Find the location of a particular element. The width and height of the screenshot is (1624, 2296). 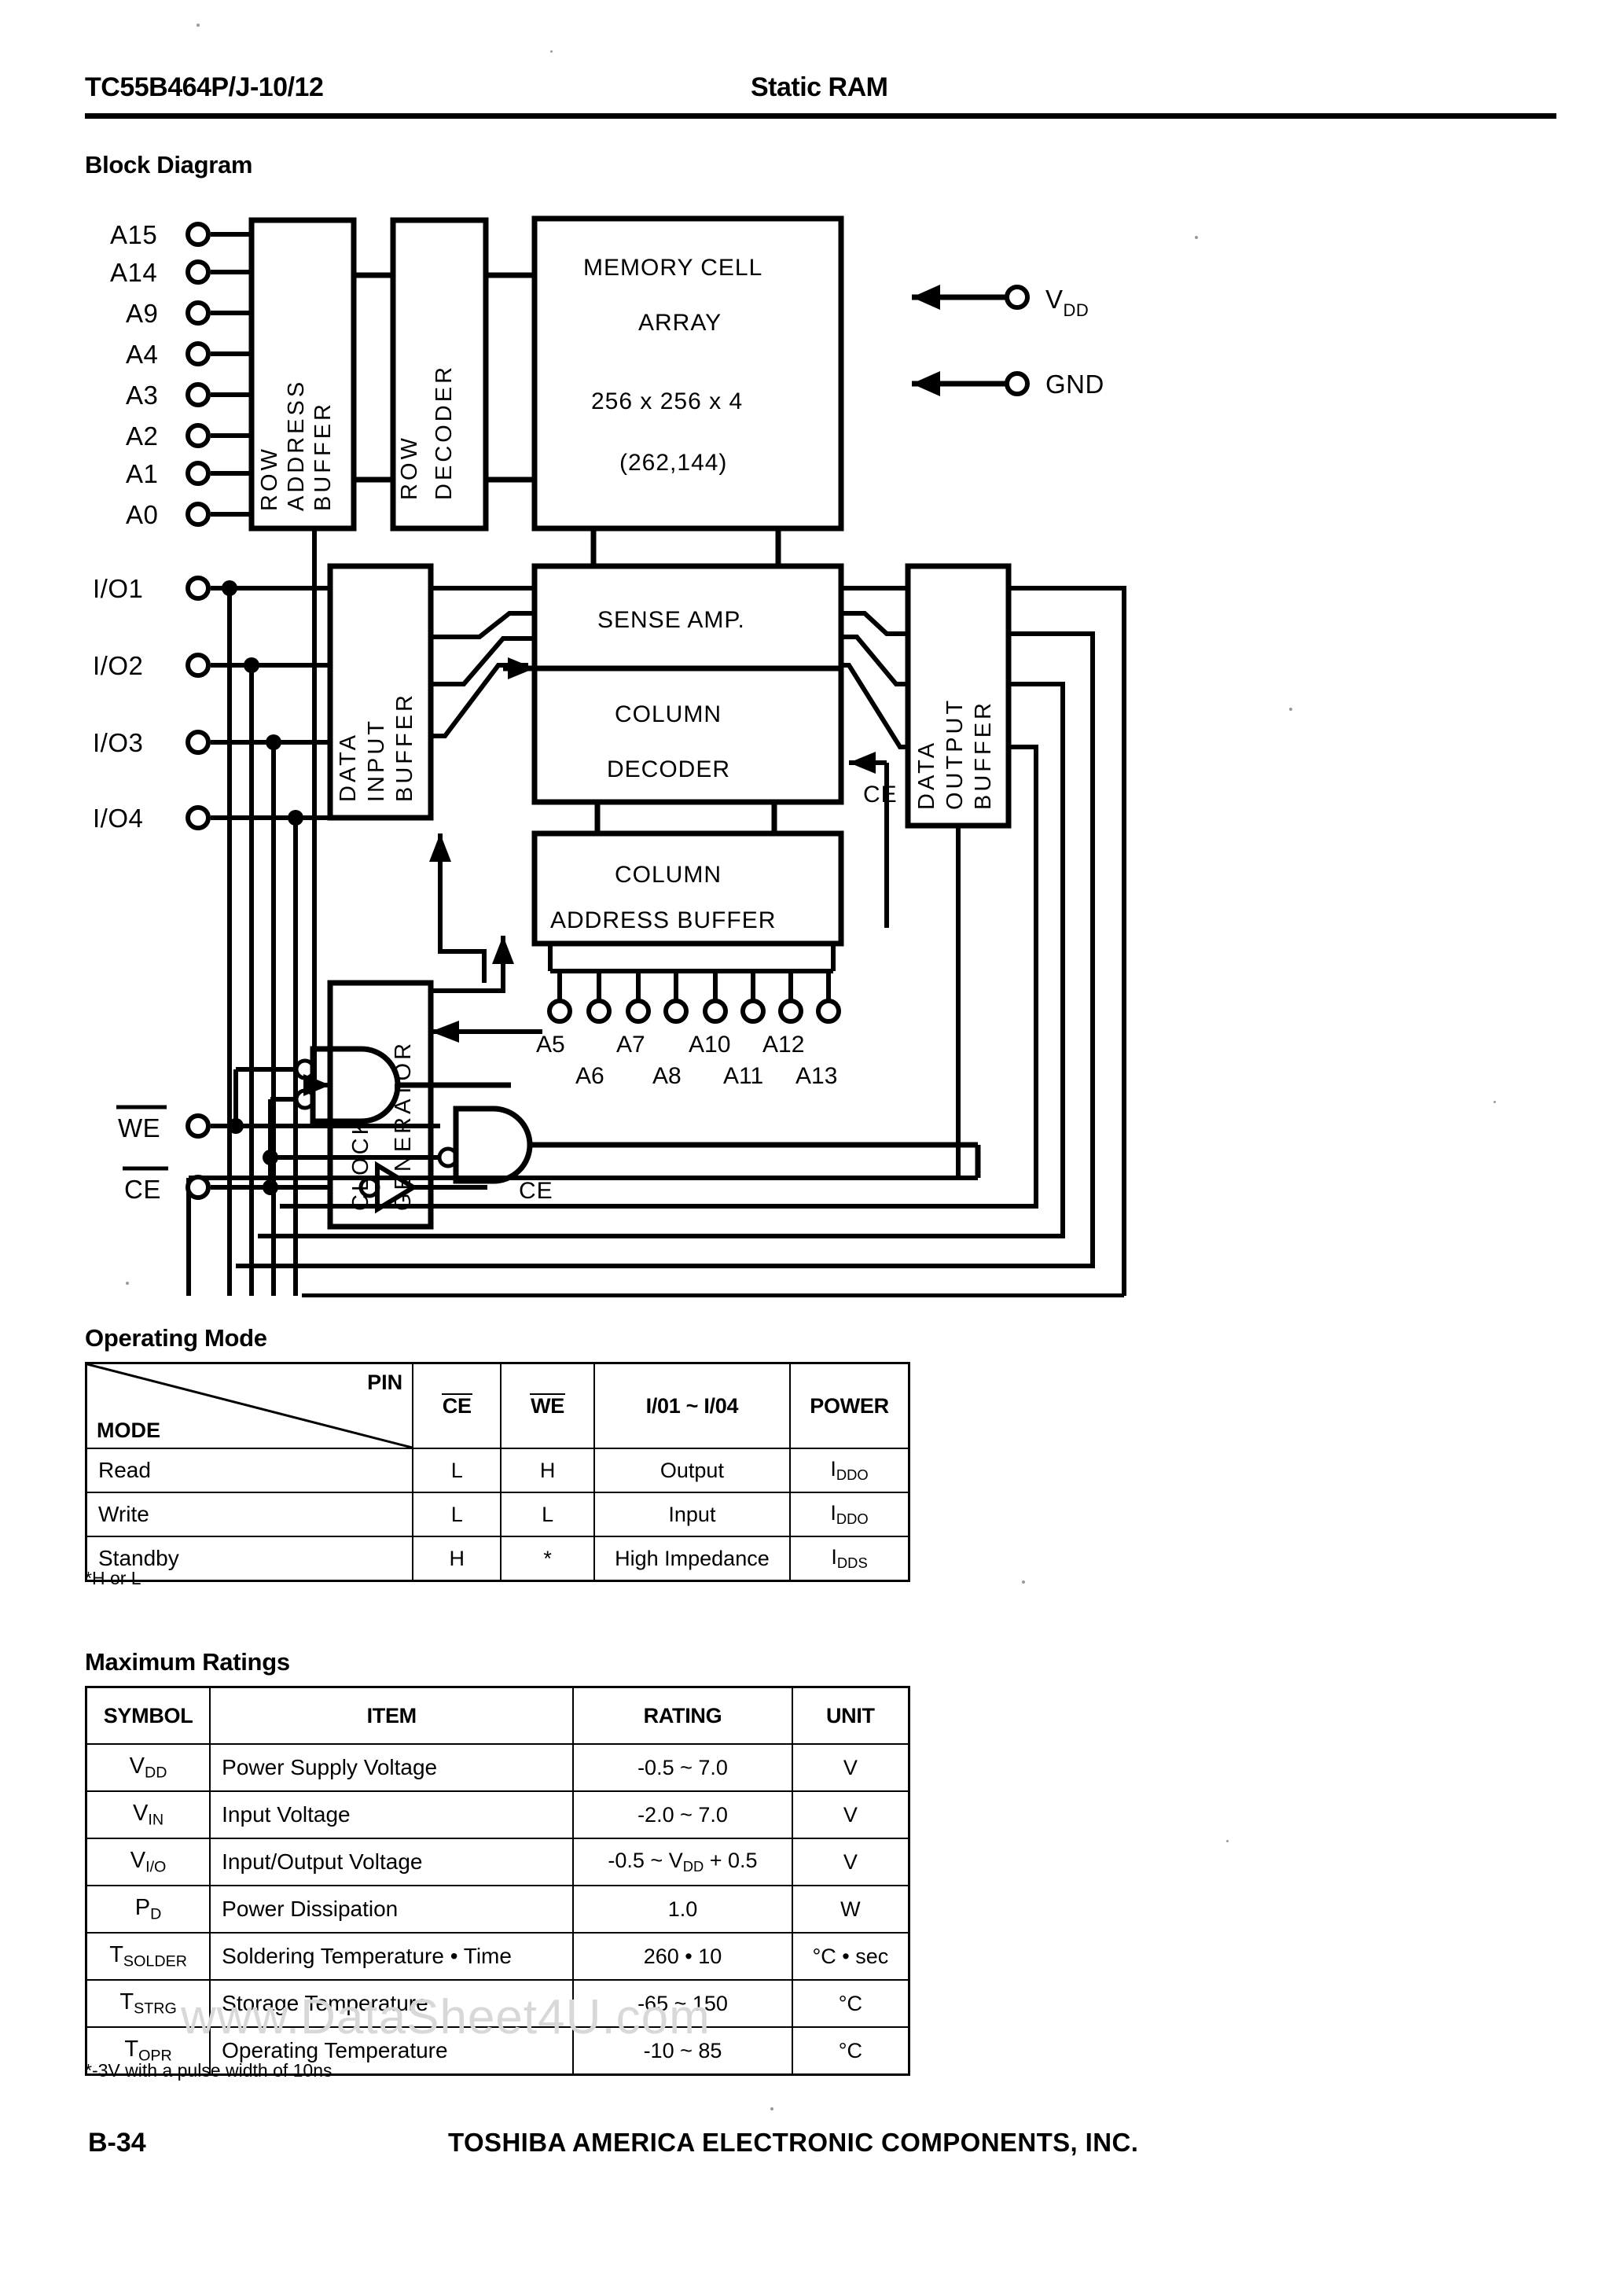

pin-terminal-a3 is located at coordinates (199, 394).